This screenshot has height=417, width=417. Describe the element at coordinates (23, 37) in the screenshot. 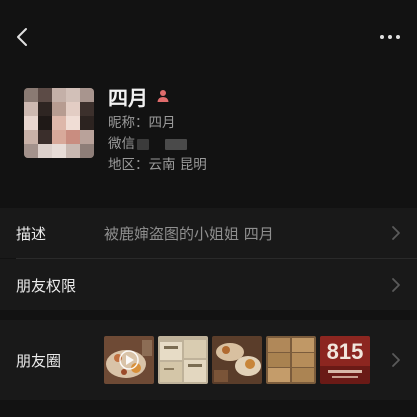

I see `chevron-left-icon` at that location.